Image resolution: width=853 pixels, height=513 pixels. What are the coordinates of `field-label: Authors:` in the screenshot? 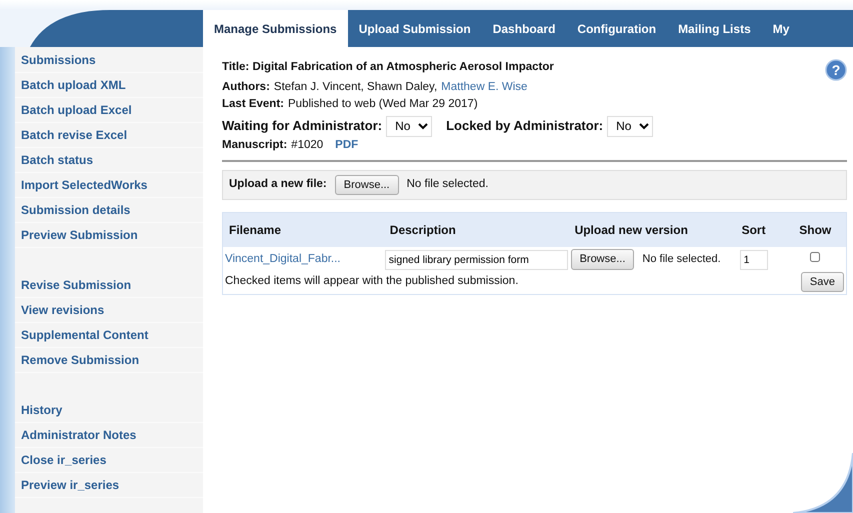 It's located at (246, 87).